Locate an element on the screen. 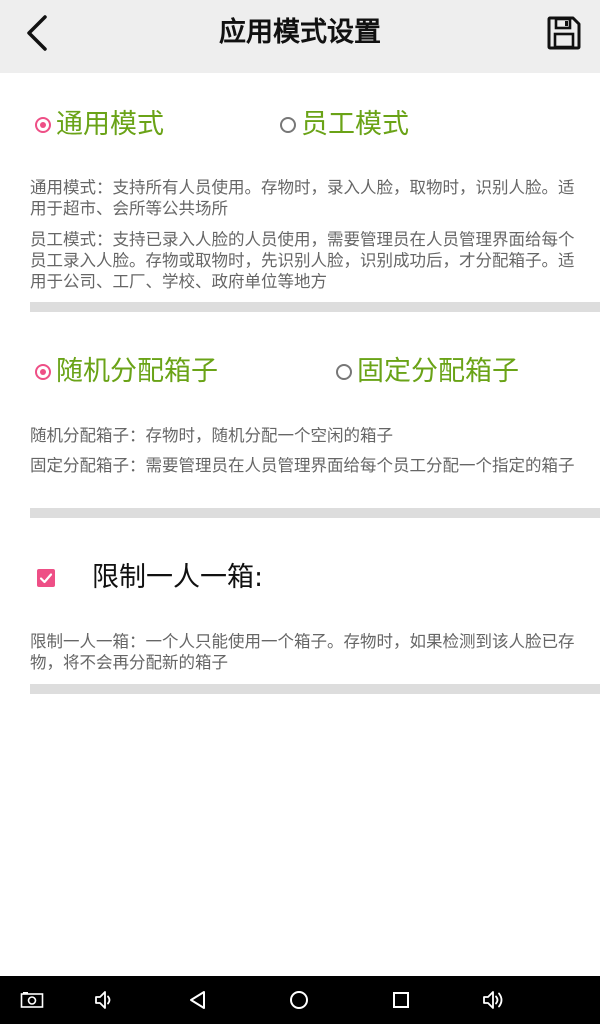  nav-home-button is located at coordinates (299, 1000).